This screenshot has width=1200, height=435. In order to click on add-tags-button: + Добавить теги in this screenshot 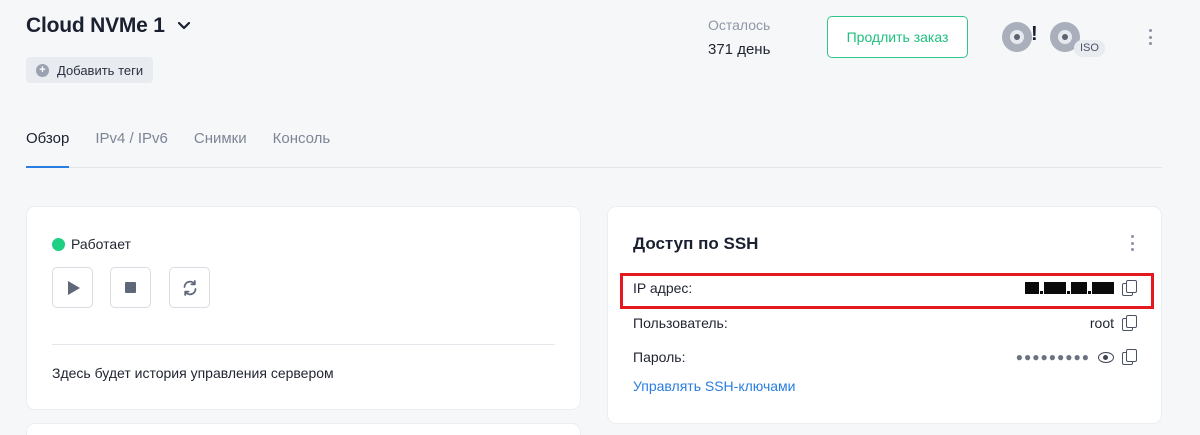, I will do `click(90, 70)`.